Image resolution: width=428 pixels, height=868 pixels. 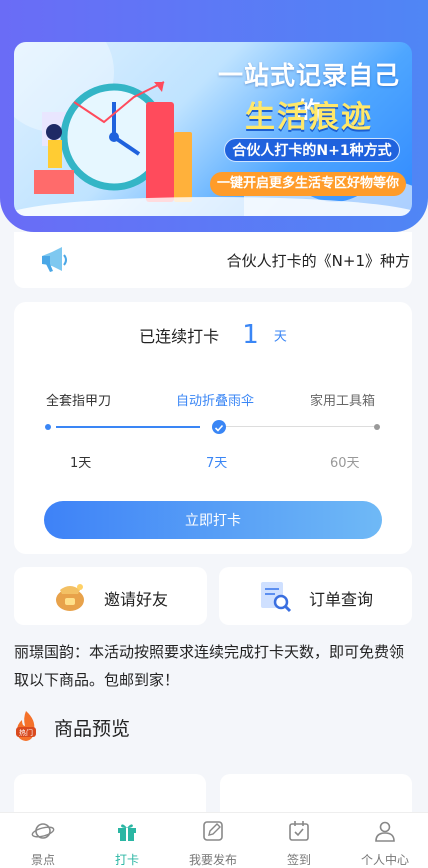 I want to click on streak-count: 1, so click(x=250, y=335).